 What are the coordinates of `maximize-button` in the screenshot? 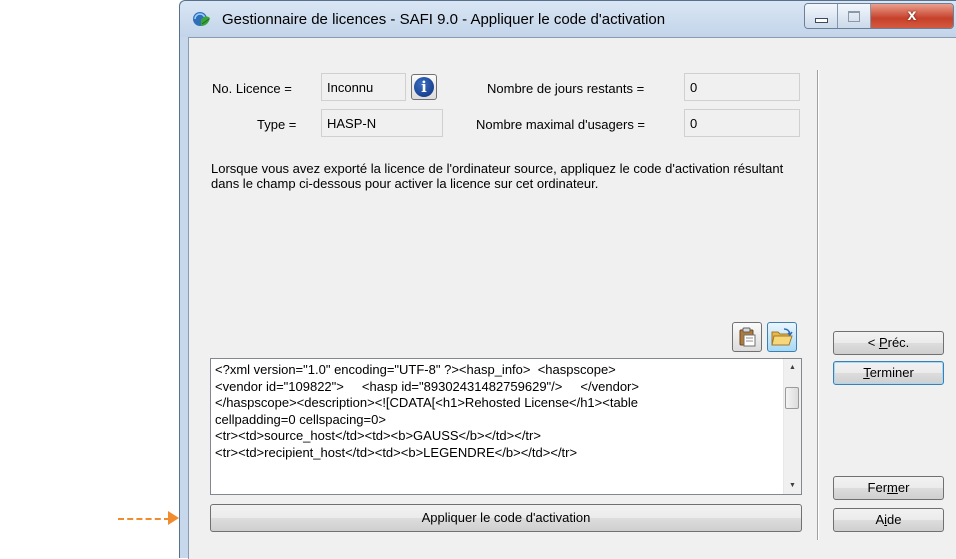 It's located at (854, 16).